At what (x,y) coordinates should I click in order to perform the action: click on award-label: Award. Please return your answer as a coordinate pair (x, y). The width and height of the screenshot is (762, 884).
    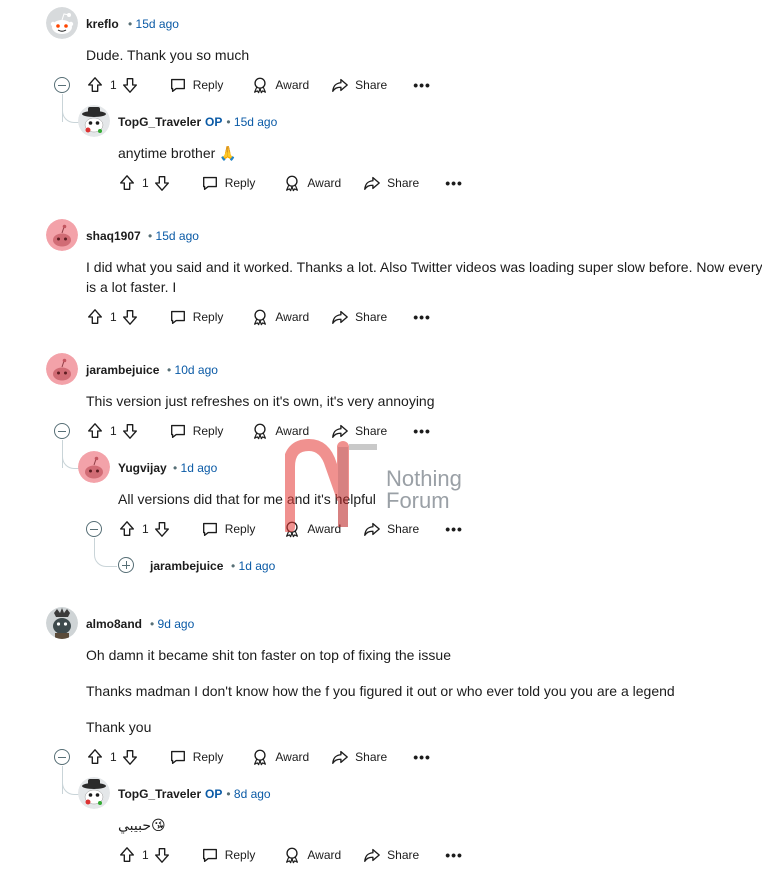
    Looking at the image, I should click on (292, 431).